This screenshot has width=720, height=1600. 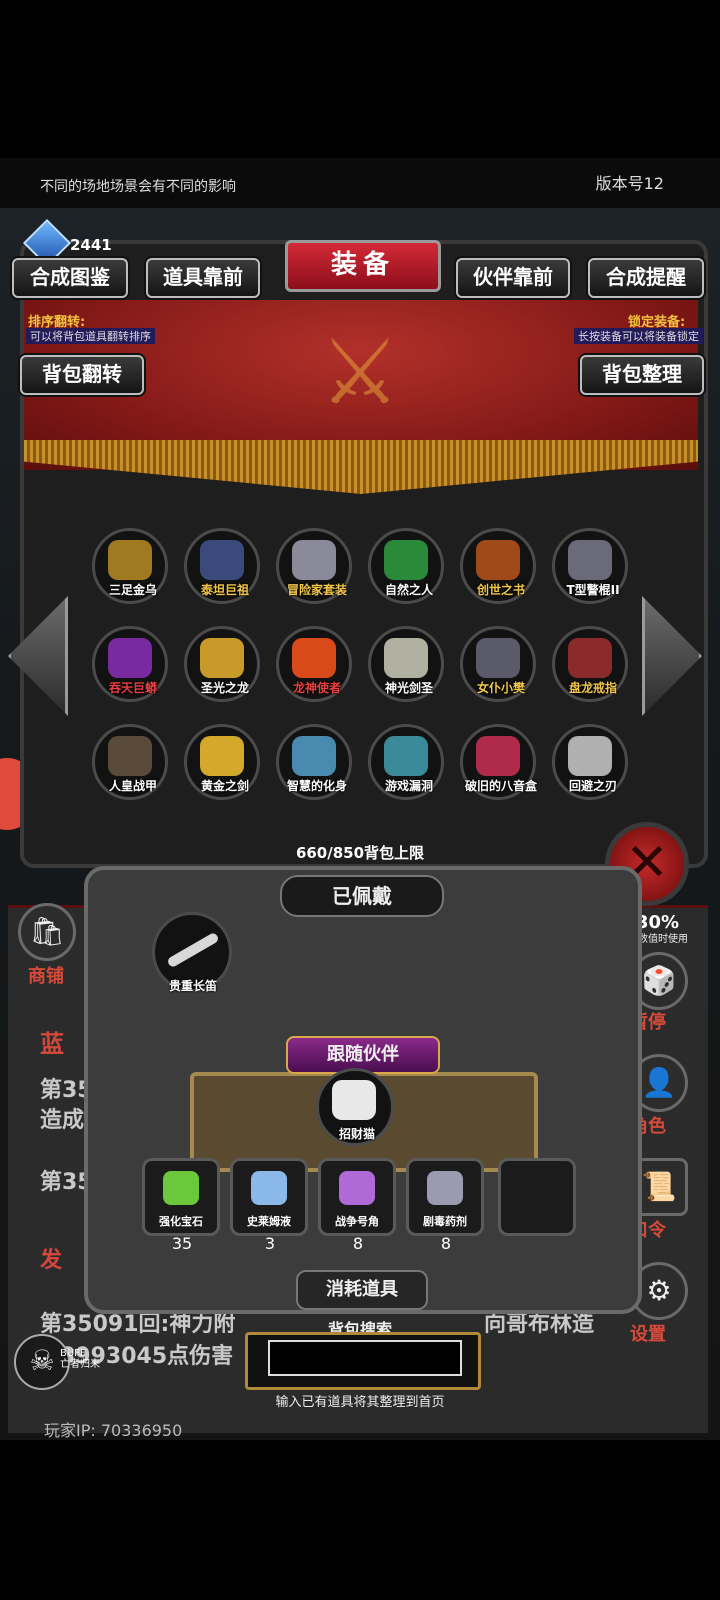 I want to click on gem-count: 2441, so click(x=91, y=245).